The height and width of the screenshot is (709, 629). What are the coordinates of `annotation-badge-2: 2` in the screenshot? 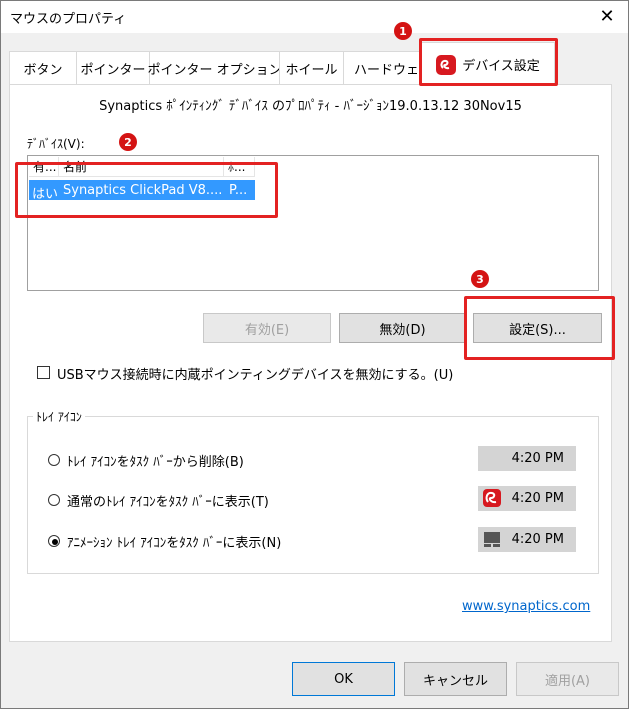 It's located at (128, 142).